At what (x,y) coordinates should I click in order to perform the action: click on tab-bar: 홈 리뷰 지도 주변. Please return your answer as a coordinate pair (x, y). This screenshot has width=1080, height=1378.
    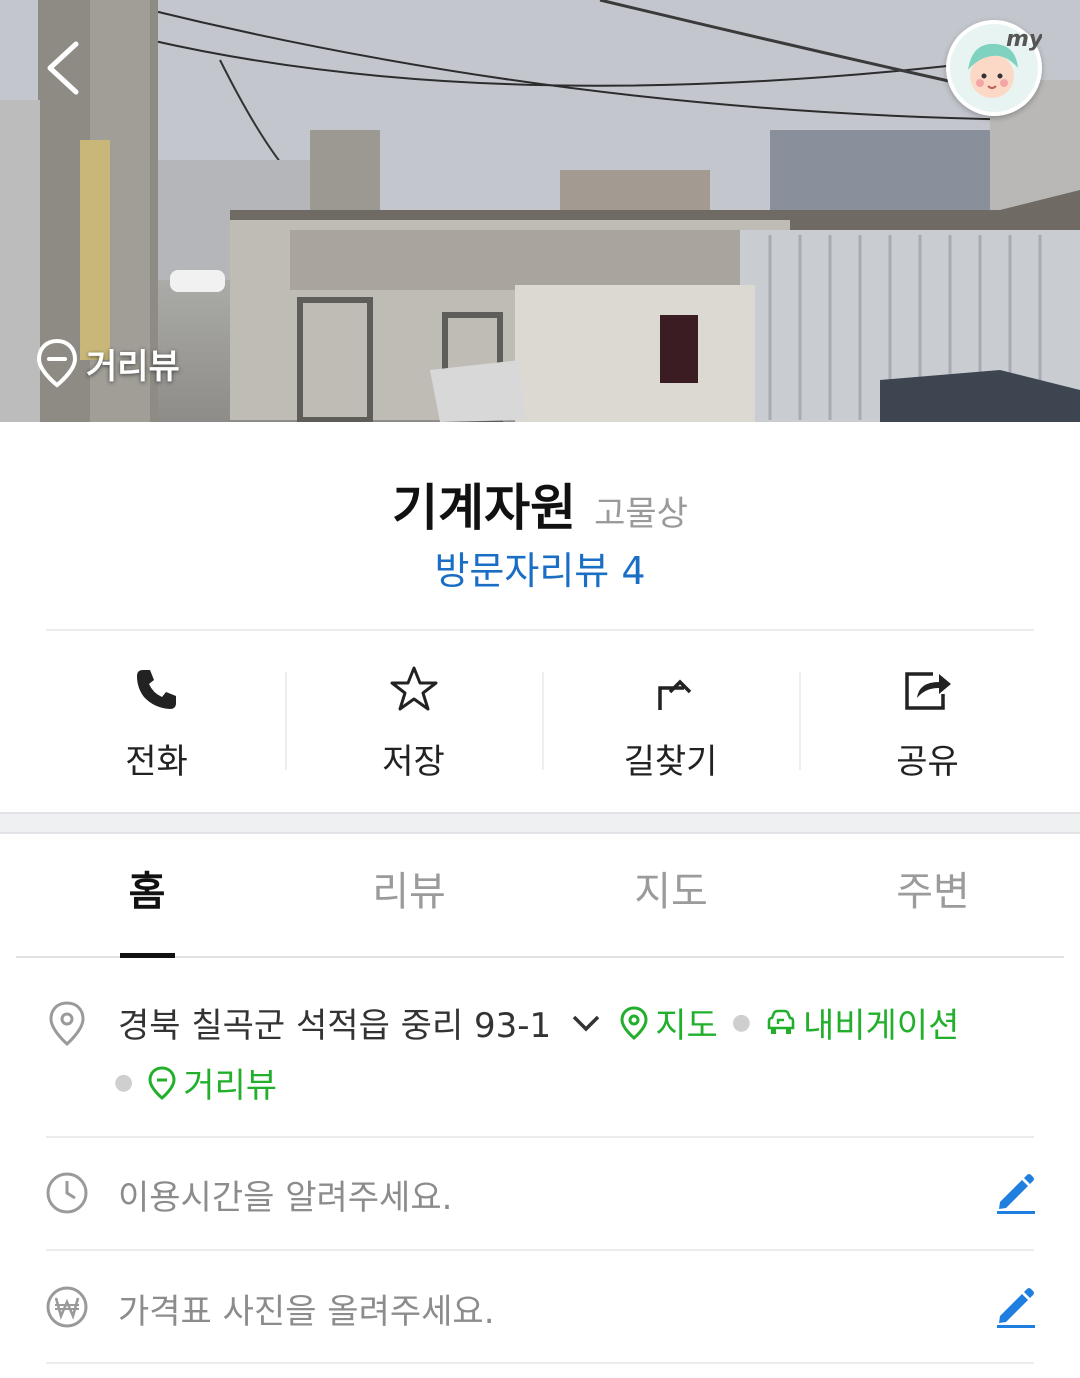
    Looking at the image, I should click on (540, 896).